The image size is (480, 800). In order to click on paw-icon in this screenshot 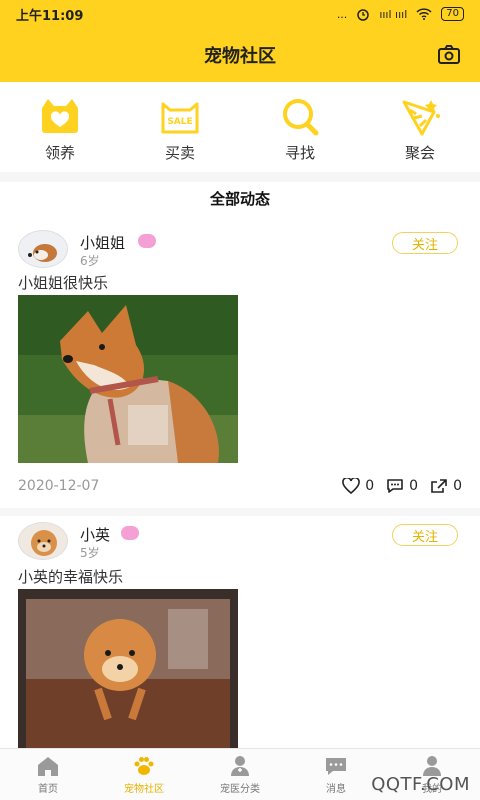, I will do `click(144, 766)`.